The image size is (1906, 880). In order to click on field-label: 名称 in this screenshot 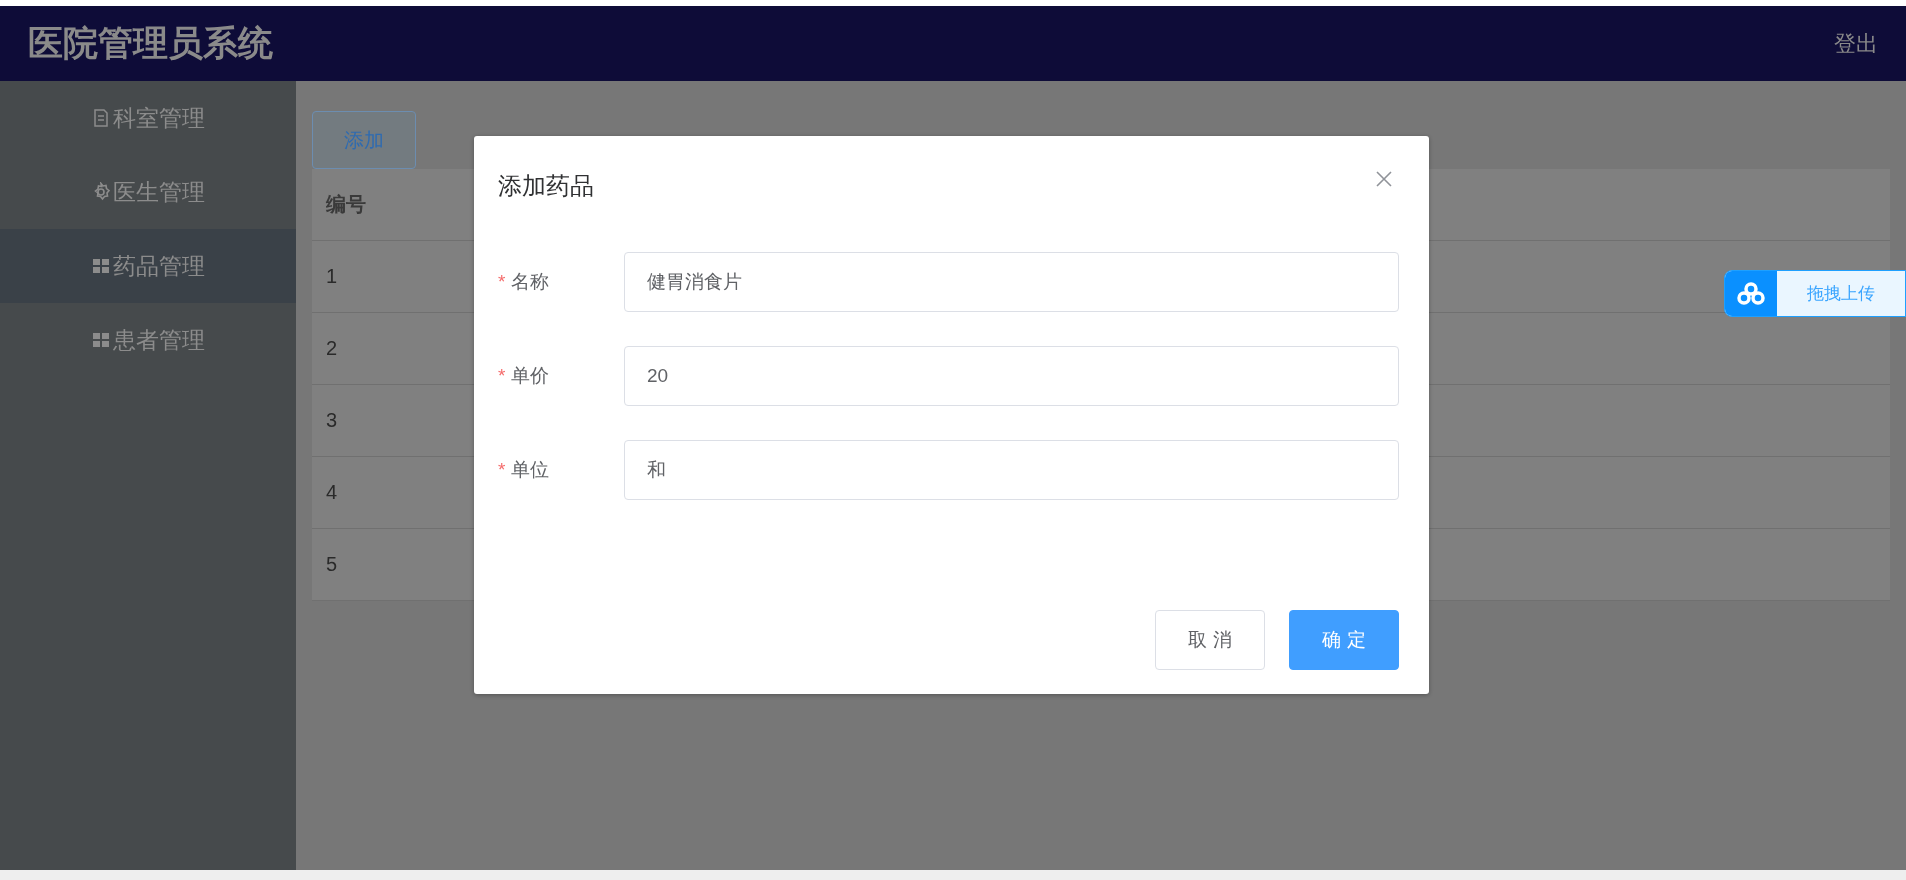, I will do `click(530, 281)`.